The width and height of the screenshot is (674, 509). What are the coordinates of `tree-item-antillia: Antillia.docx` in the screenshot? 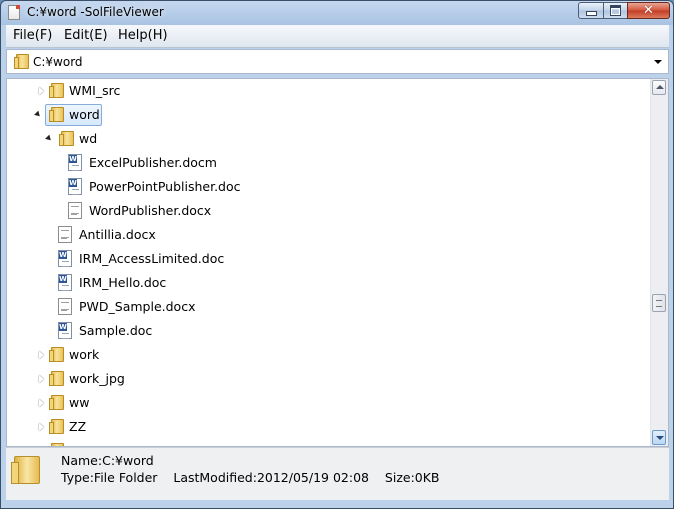 It's located at (329, 235).